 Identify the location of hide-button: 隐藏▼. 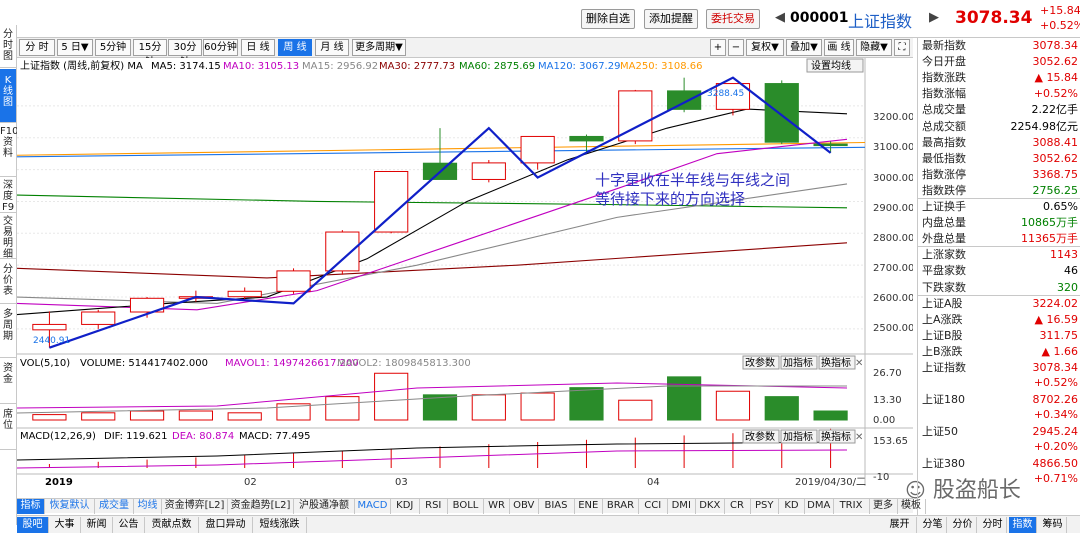
(874, 47).